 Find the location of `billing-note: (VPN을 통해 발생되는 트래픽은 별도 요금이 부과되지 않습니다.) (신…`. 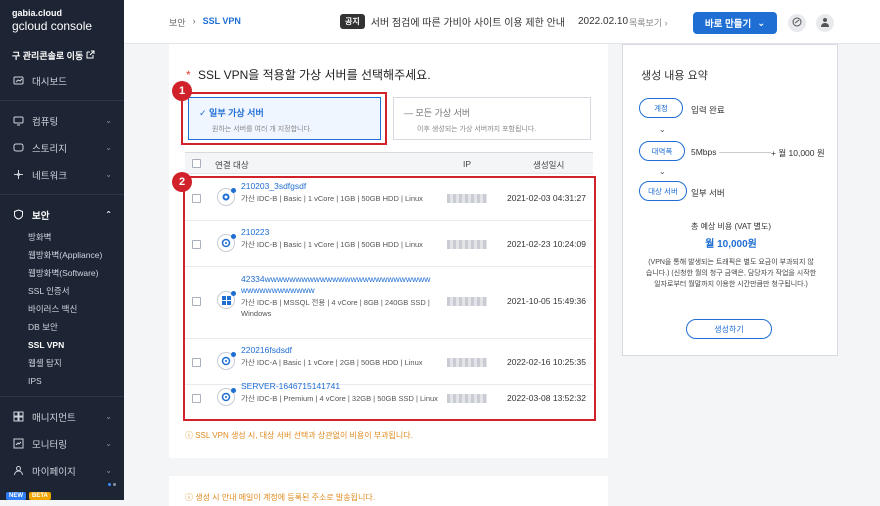

billing-note: (VPN을 통해 발생되는 트래픽은 별도 요금이 부과되지 않습니다.) (신… is located at coordinates (731, 273).